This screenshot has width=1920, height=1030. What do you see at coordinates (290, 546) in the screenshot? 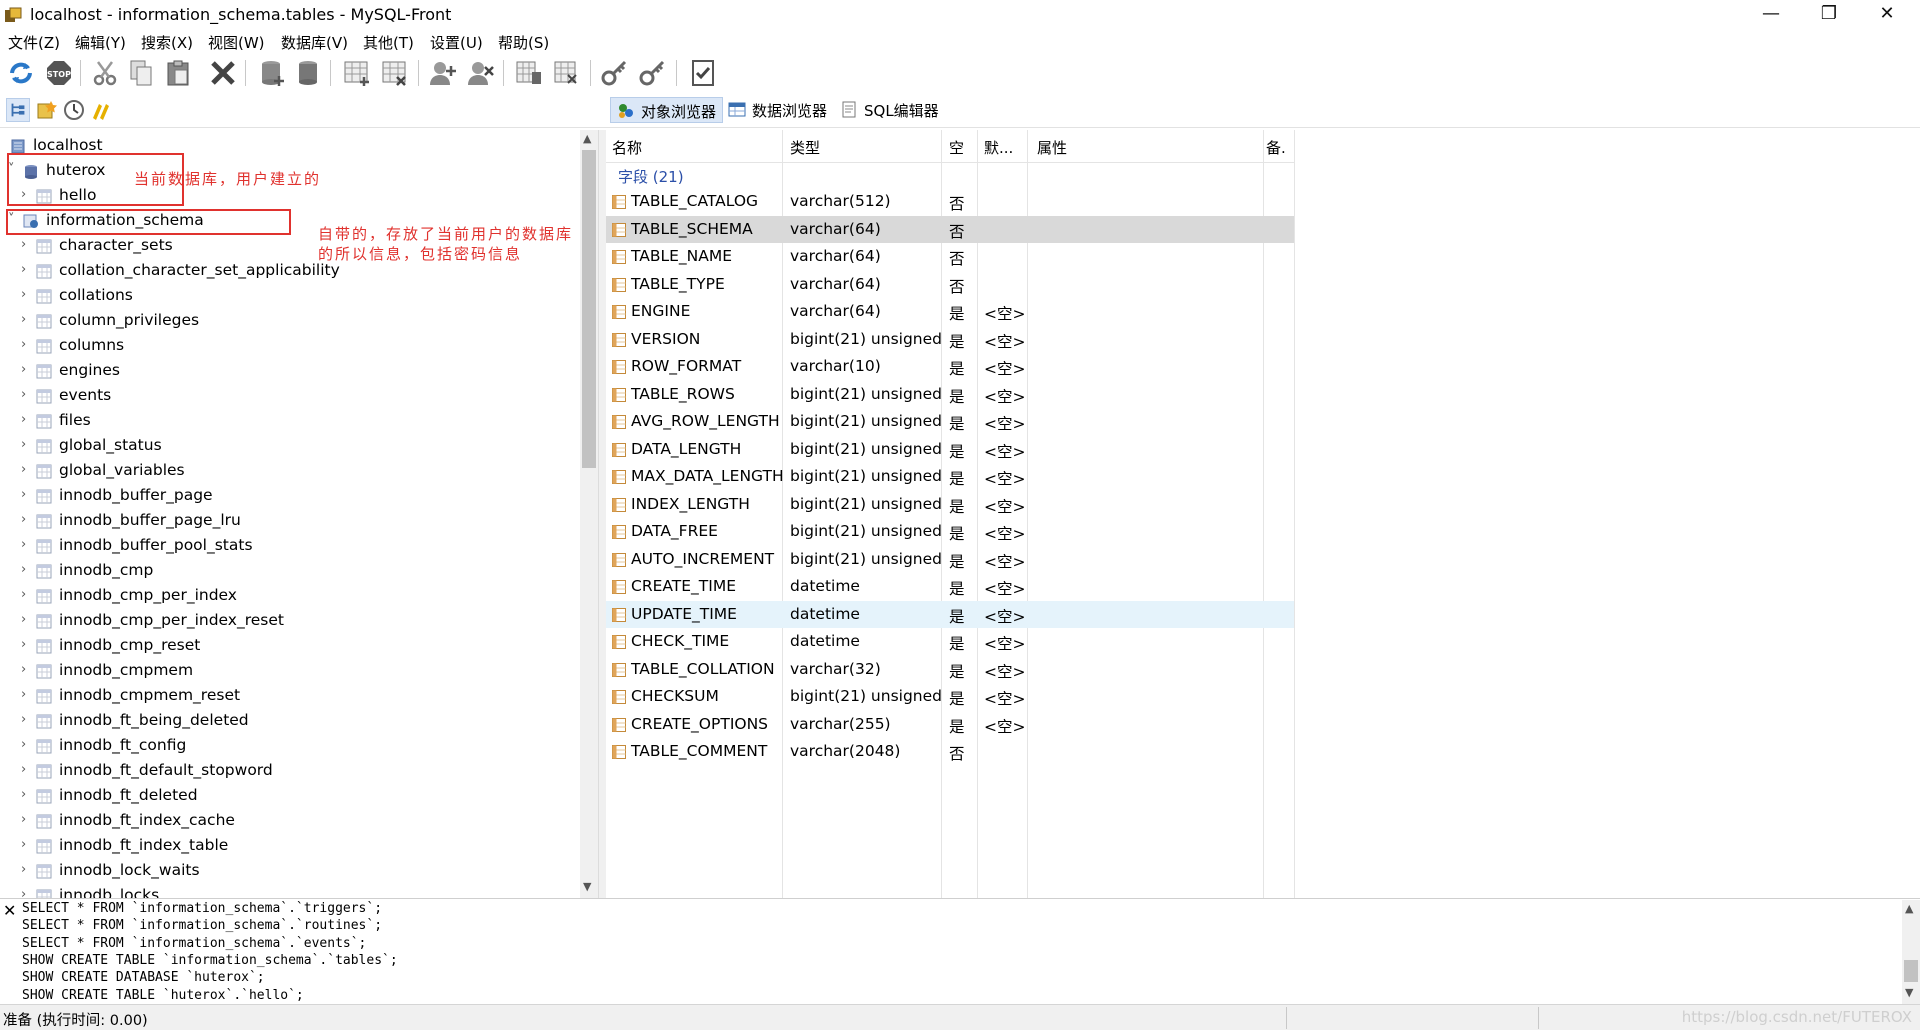
I see `tree-item-table: › innodb_buffer_pool_stats` at bounding box center [290, 546].